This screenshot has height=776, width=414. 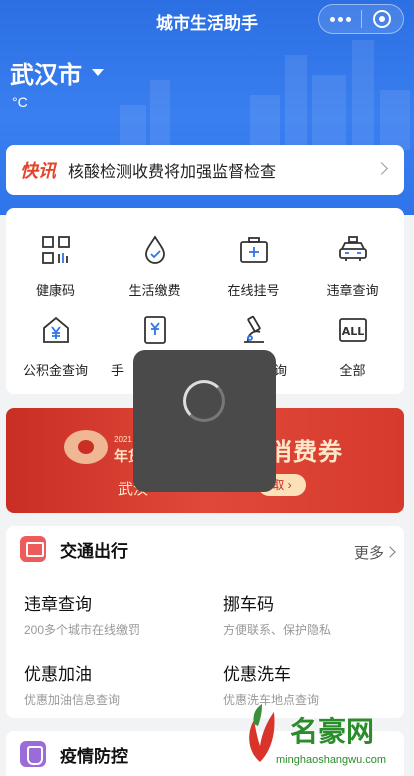 I want to click on section-header: 疫情防控, so click(x=74, y=754).